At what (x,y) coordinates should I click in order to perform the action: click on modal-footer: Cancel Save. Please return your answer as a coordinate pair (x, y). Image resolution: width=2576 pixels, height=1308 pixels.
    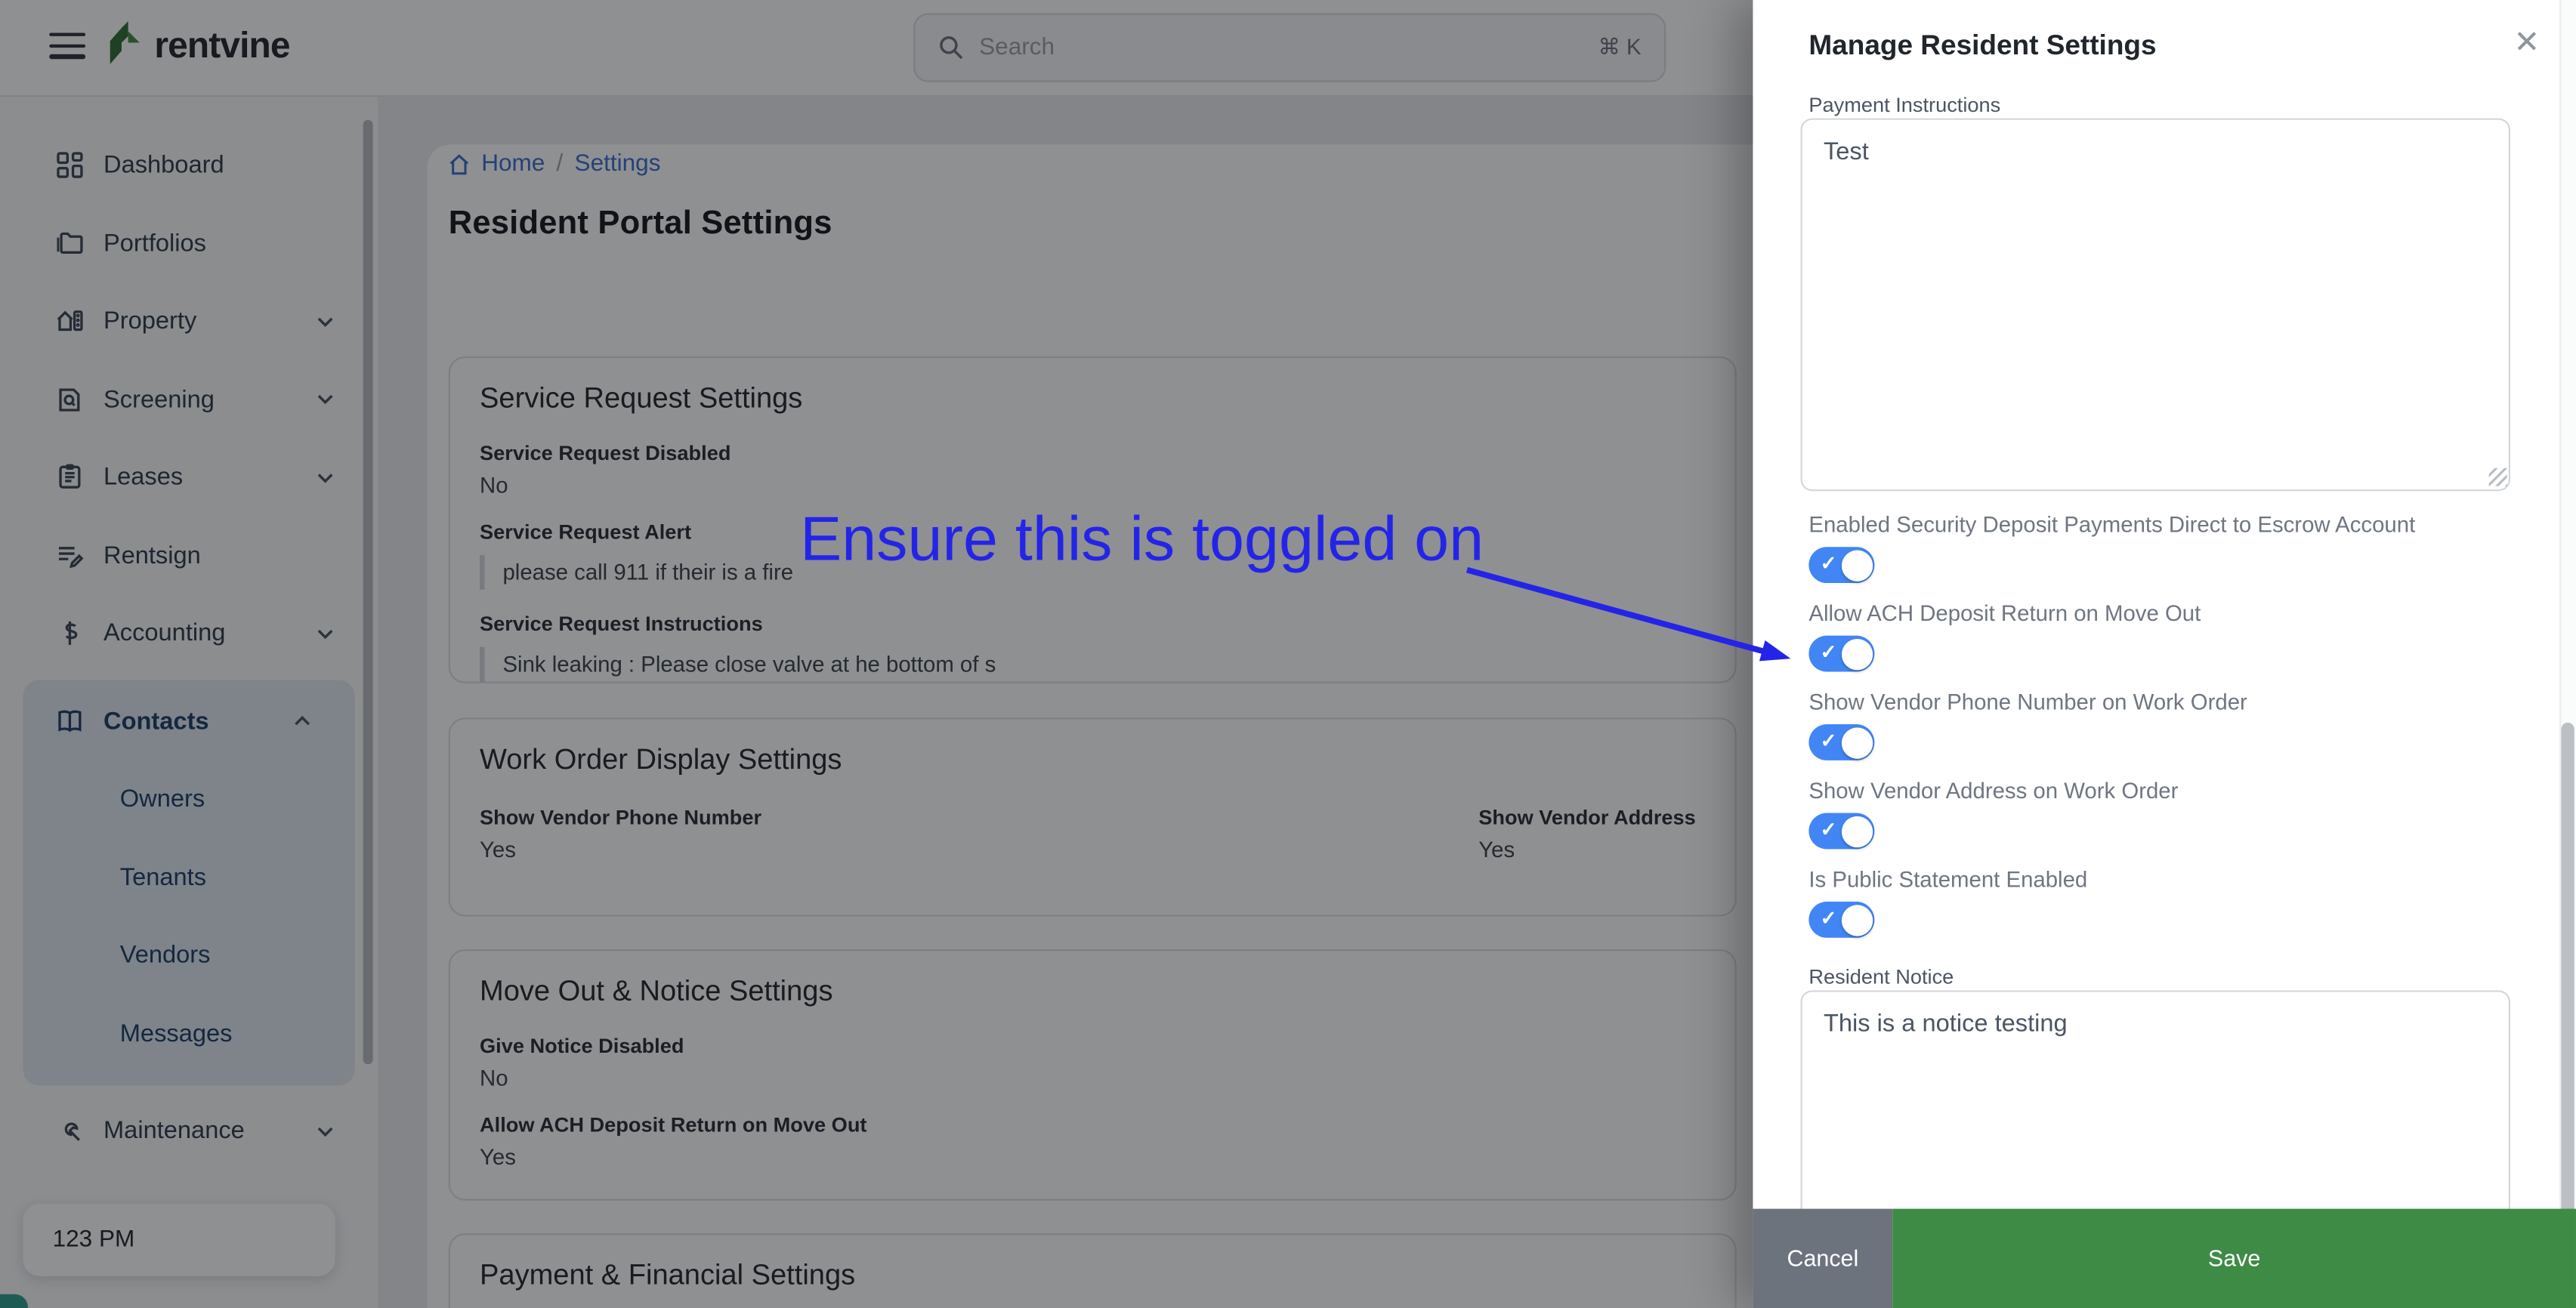
    Looking at the image, I should click on (2164, 1258).